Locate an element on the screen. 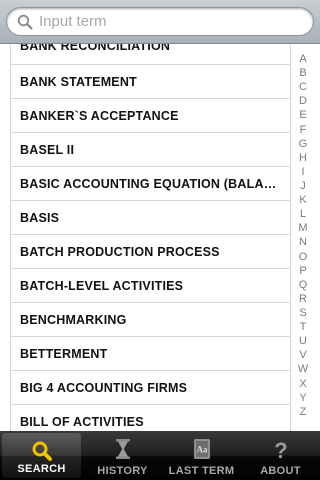 The height and width of the screenshot is (480, 320). list-item: BETTERMENT is located at coordinates (150, 353).